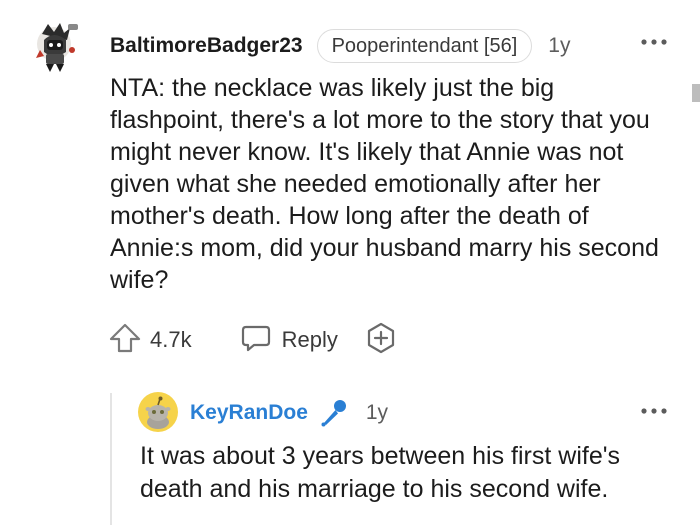 The image size is (700, 525). Describe the element at coordinates (559, 45) in the screenshot. I see `timestamp: 1y` at that location.